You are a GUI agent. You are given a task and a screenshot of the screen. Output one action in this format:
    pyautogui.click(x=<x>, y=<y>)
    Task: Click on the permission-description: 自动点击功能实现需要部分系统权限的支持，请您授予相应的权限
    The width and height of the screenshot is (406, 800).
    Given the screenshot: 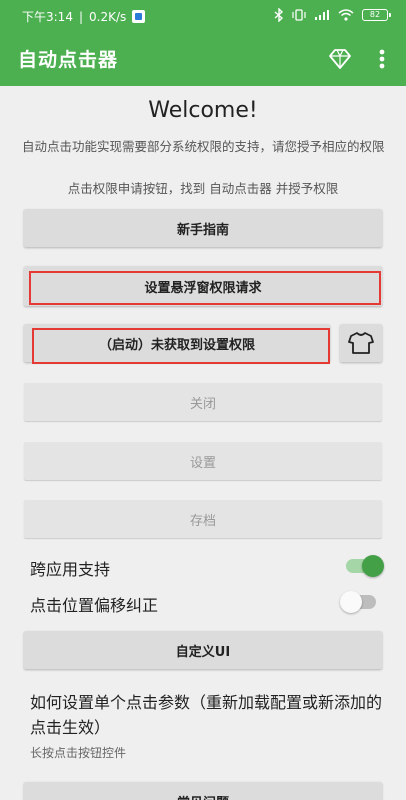 What is the action you would take?
    pyautogui.click(x=203, y=146)
    